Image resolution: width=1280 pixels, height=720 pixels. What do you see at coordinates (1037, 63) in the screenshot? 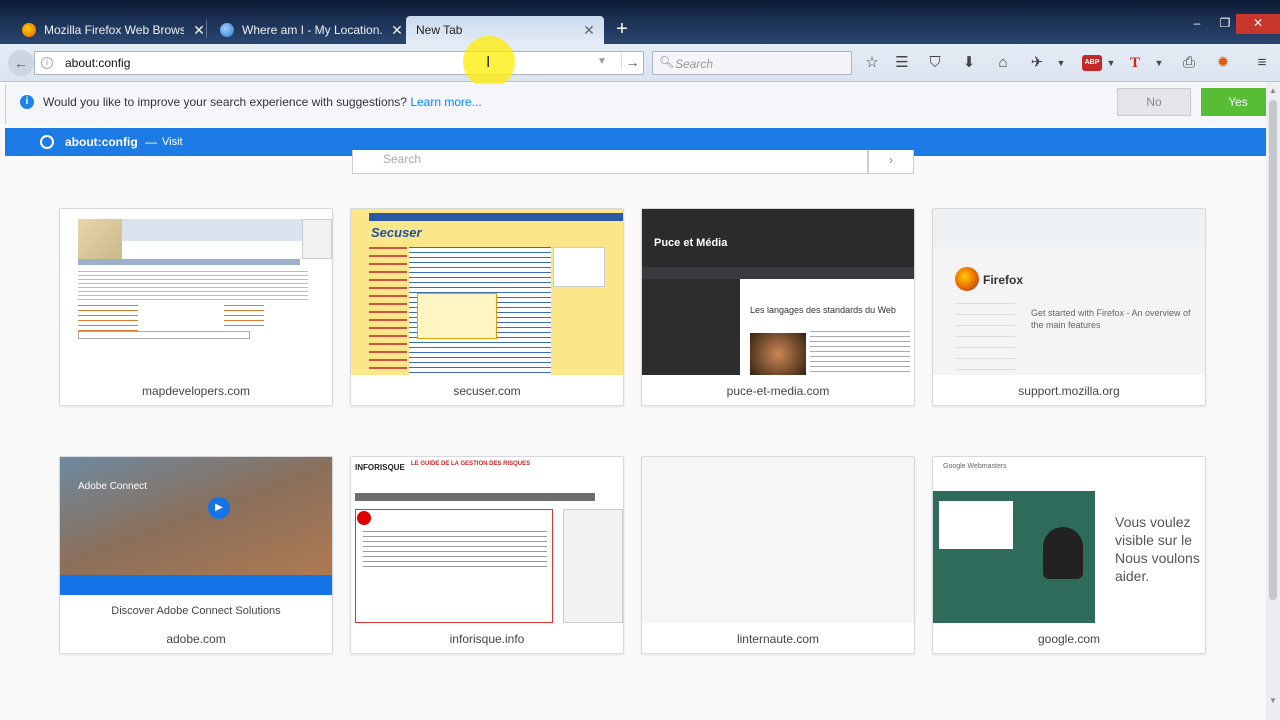
I see `extension-icon: ✈` at bounding box center [1037, 63].